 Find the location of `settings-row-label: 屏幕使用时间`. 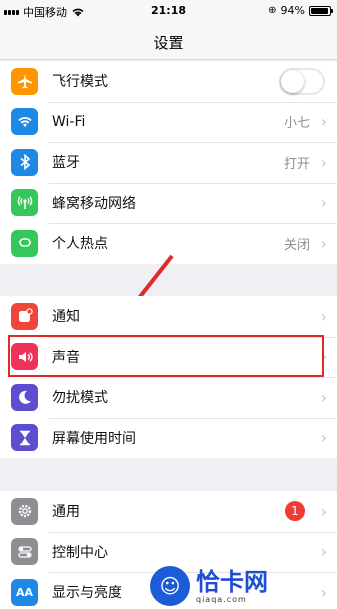

settings-row-label: 屏幕使用时间 is located at coordinates (94, 438).